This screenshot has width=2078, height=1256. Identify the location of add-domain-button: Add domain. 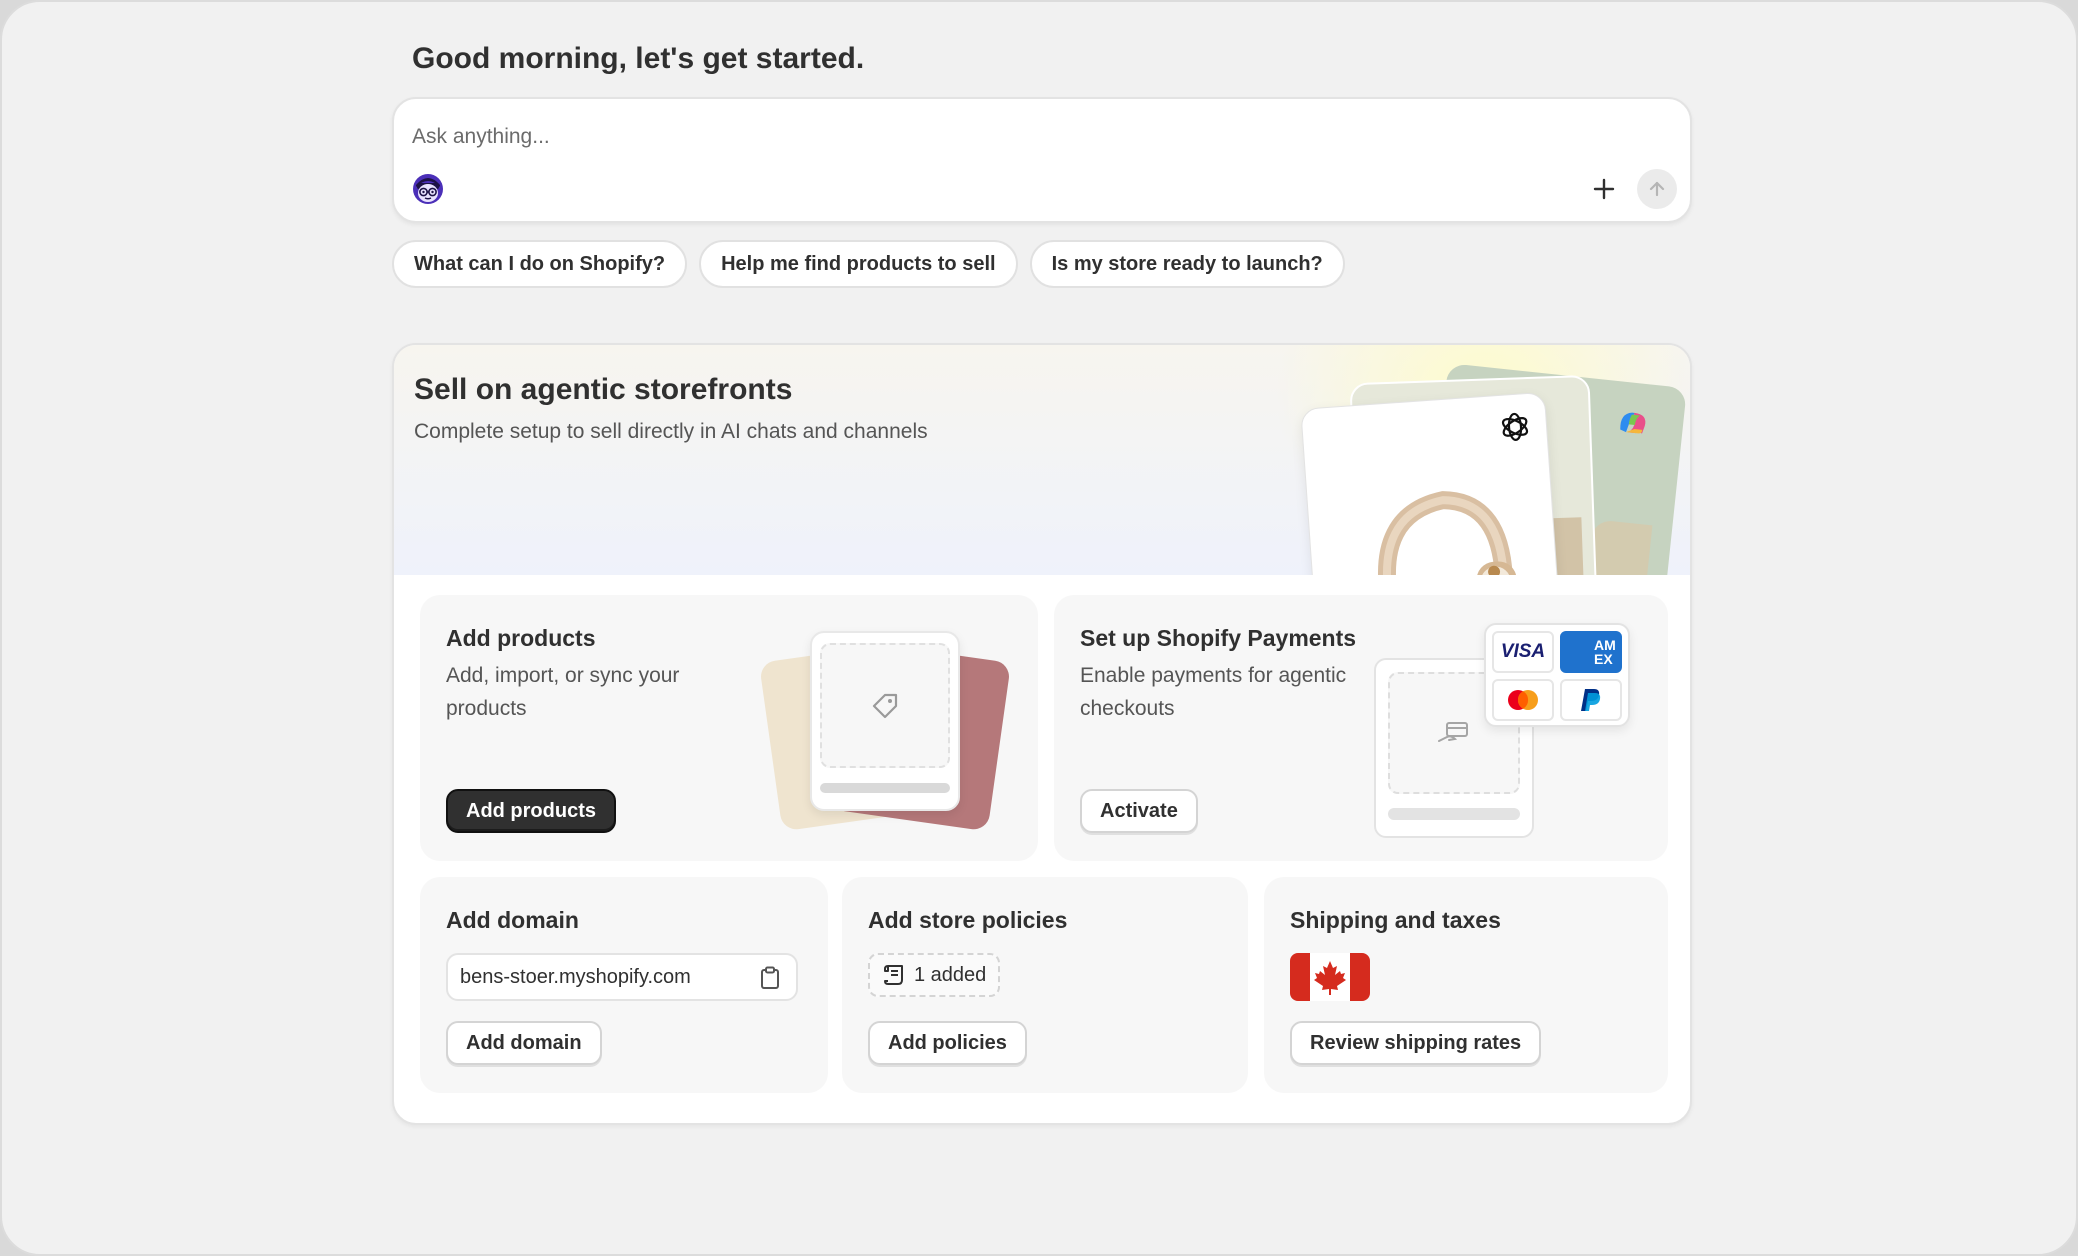
(524, 1043).